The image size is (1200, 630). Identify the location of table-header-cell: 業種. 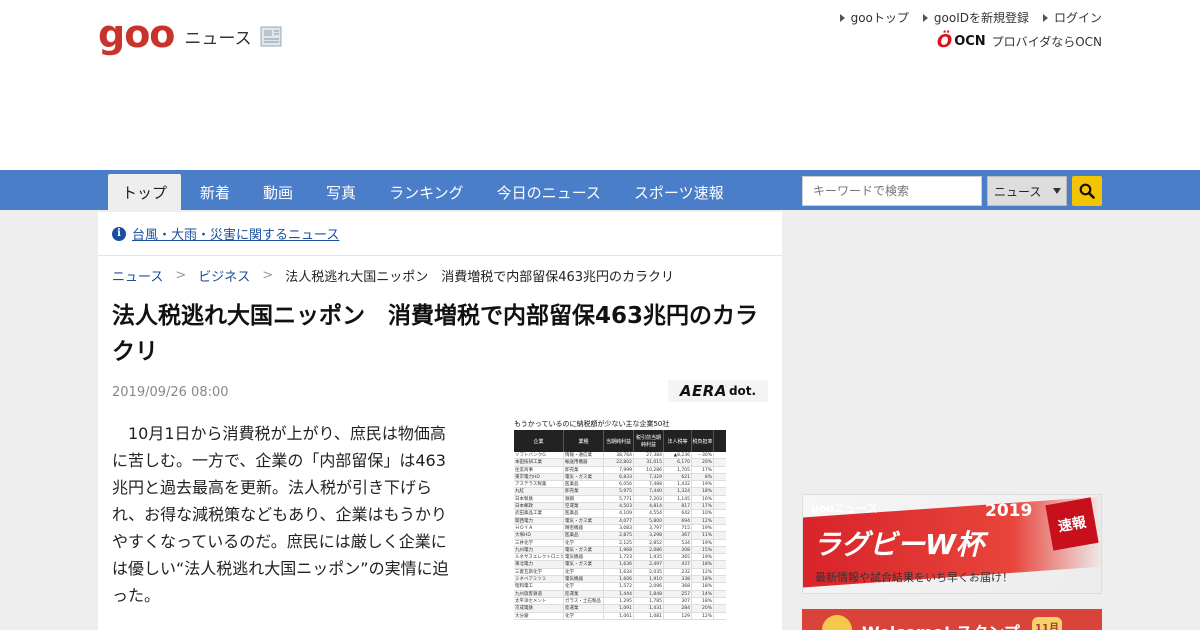
(584, 441).